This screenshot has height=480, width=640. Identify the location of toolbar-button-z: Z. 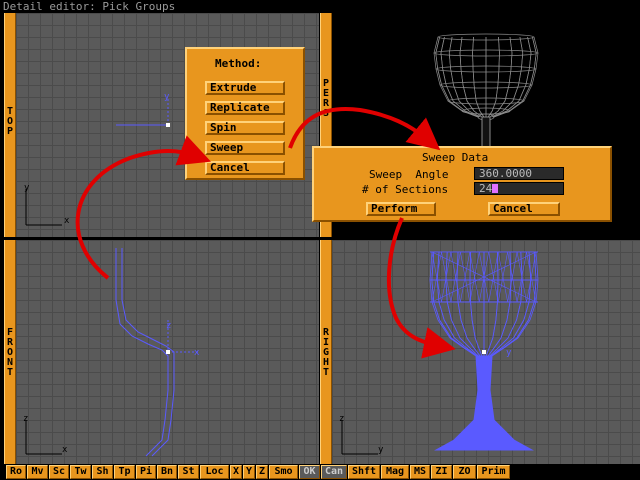
(262, 472).